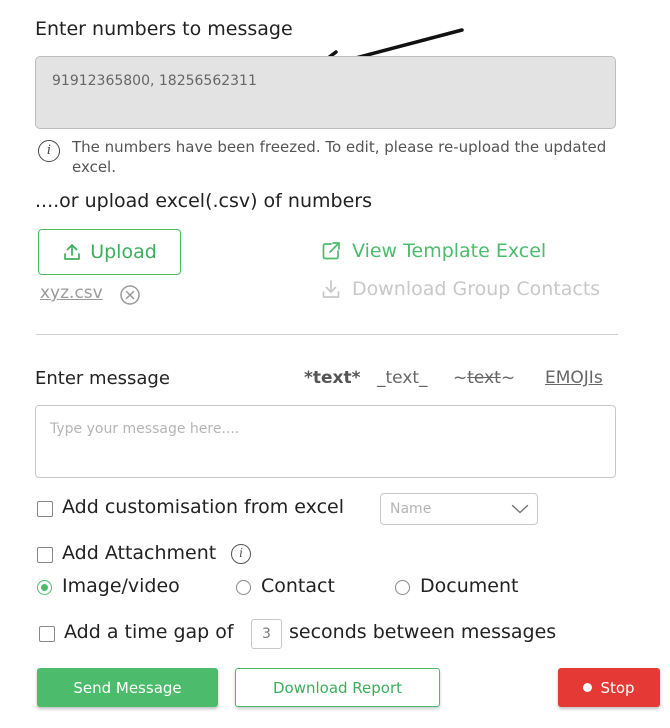 The image size is (670, 728). I want to click on info-icon: i, so click(49, 151).